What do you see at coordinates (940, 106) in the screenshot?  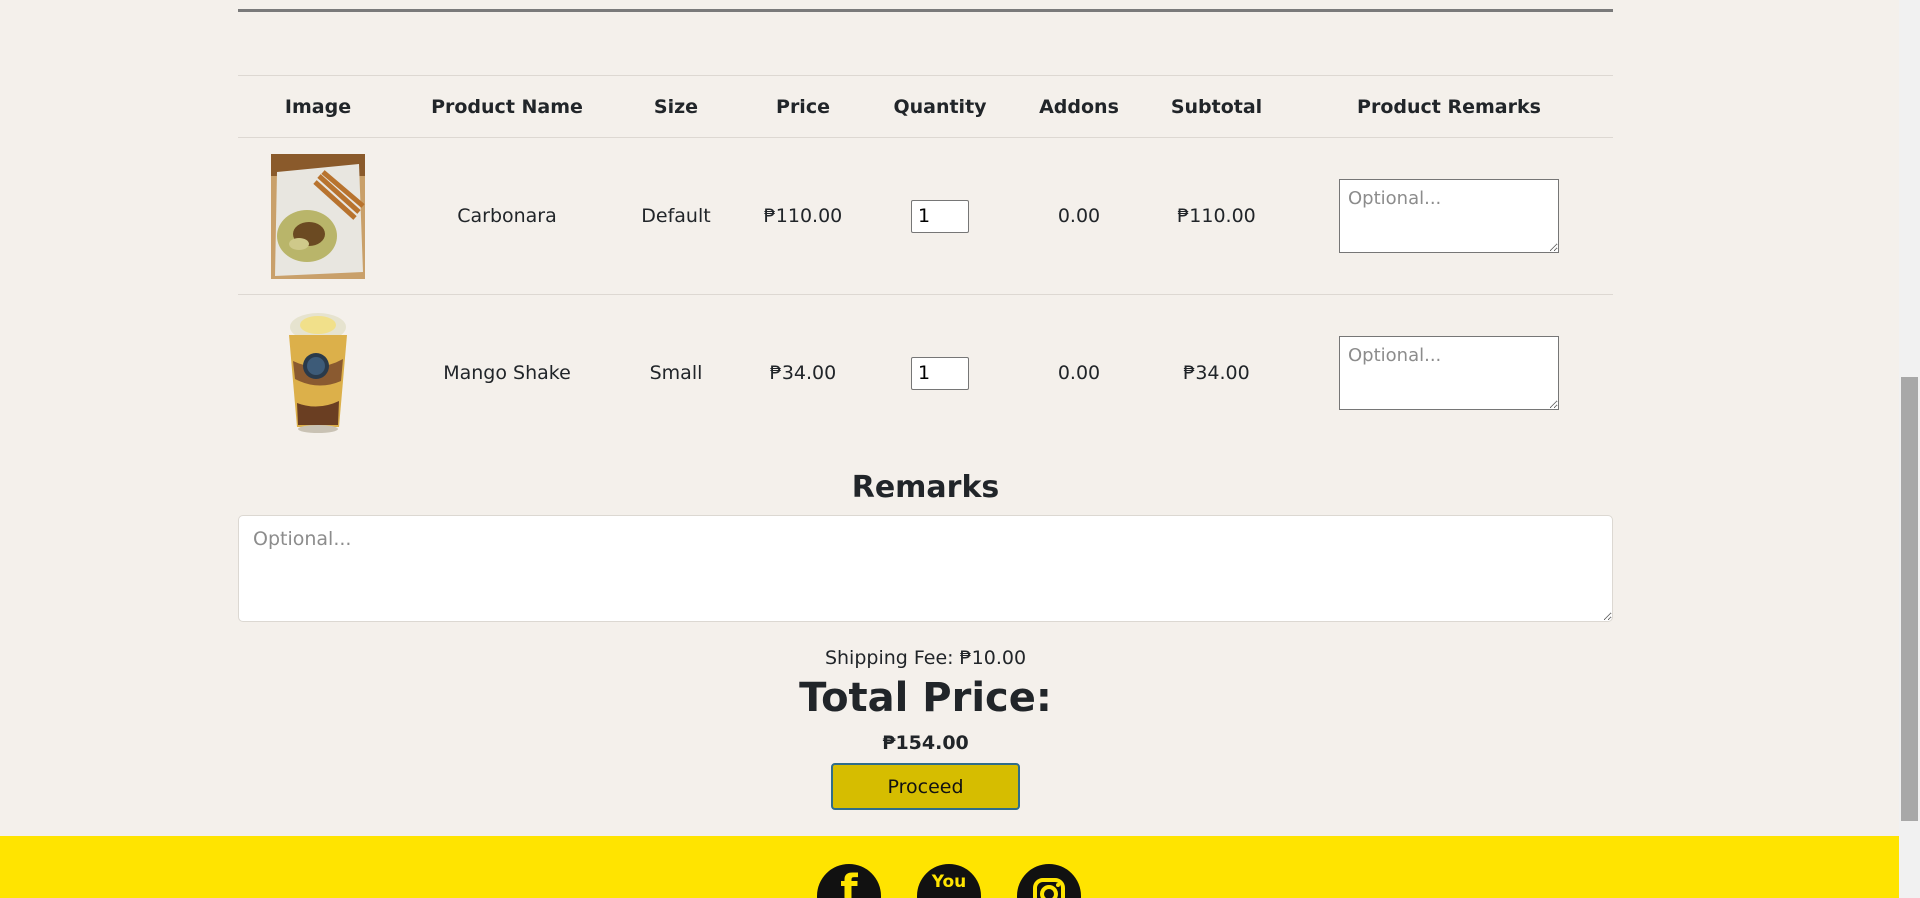 I see `column-header: Quantity` at bounding box center [940, 106].